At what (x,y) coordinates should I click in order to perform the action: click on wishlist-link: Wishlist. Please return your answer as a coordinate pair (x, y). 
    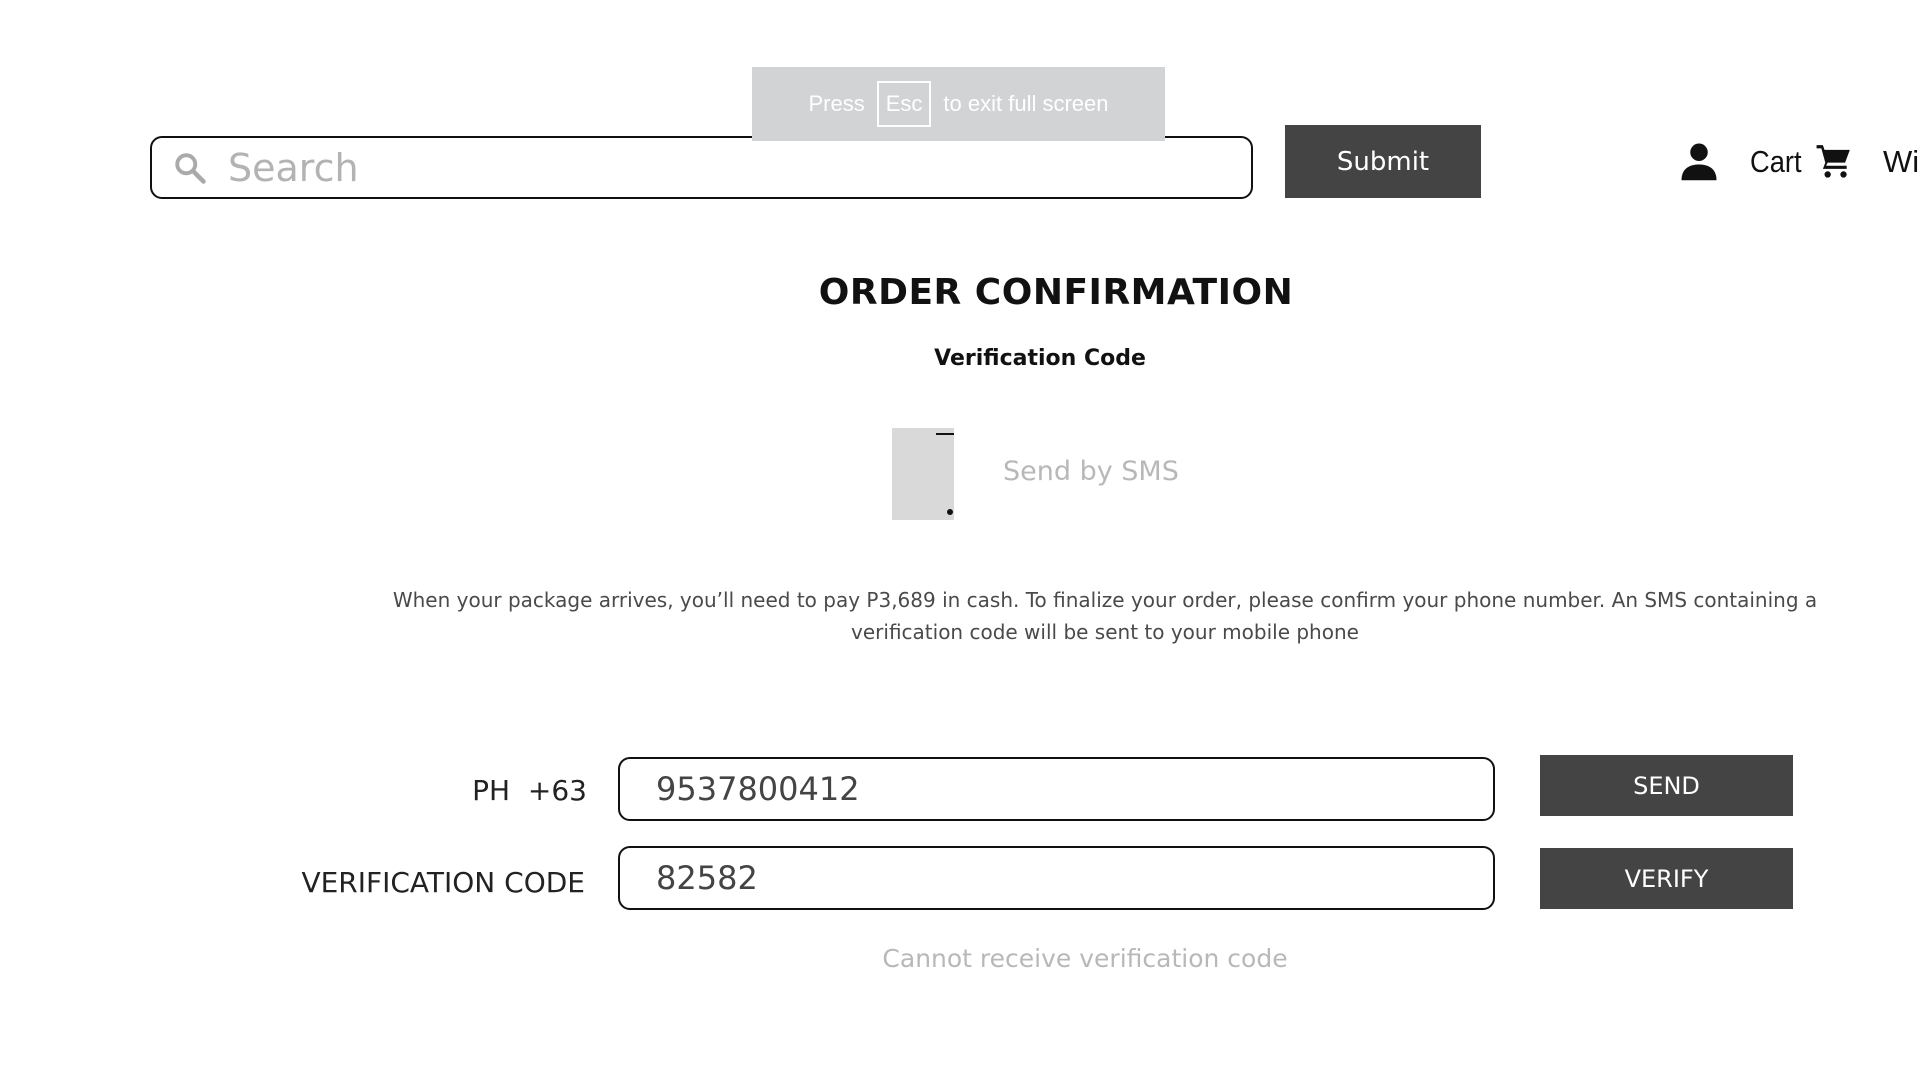
    Looking at the image, I should click on (1901, 162).